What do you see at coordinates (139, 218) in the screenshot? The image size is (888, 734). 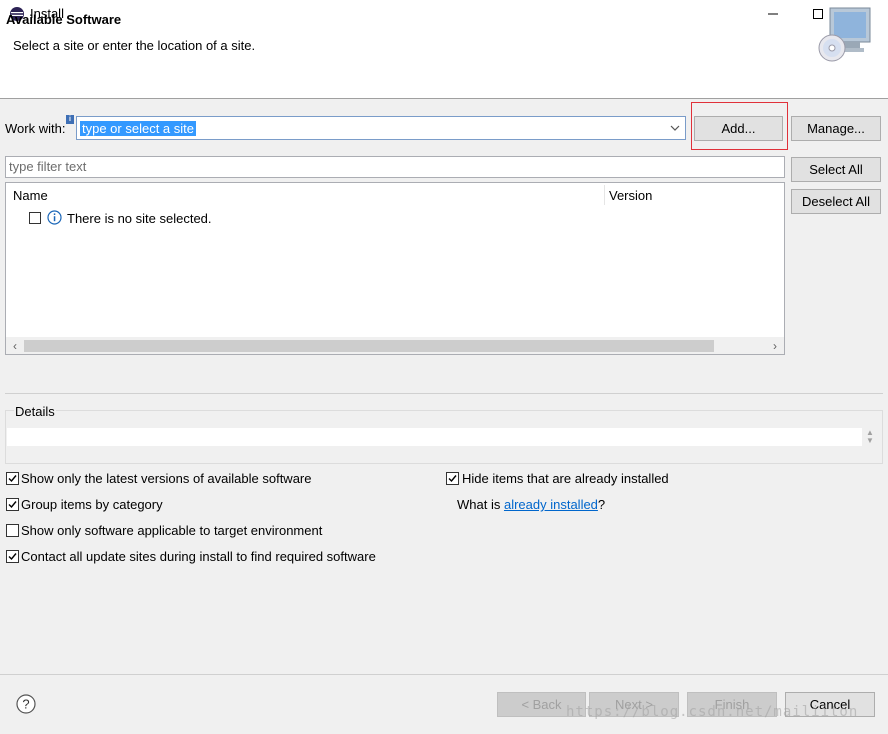 I see `list-item: There is no site selected.` at bounding box center [139, 218].